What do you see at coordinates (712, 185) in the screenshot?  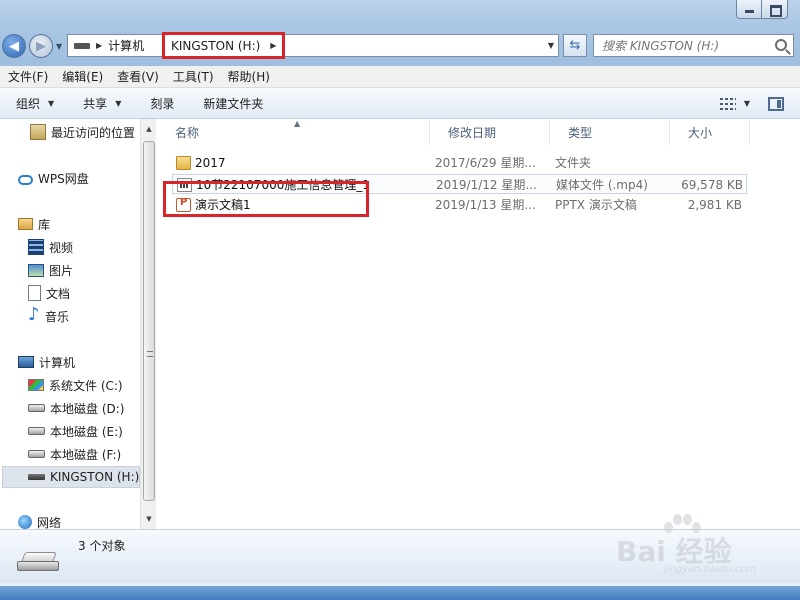 I see `file-size: 69,578 KB` at bounding box center [712, 185].